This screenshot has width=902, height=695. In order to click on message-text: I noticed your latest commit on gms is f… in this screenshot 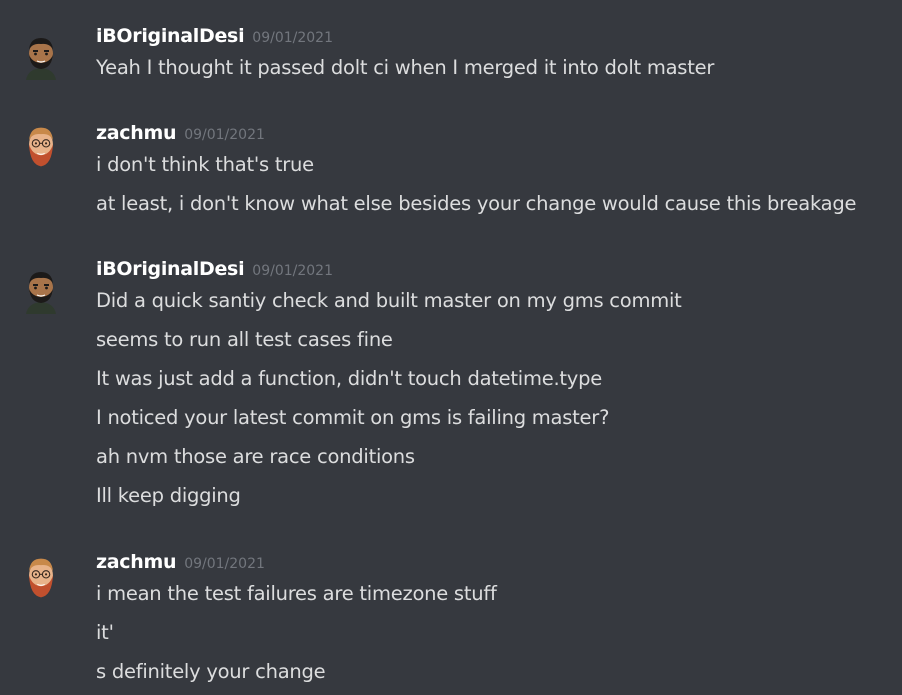, I will do `click(353, 417)`.